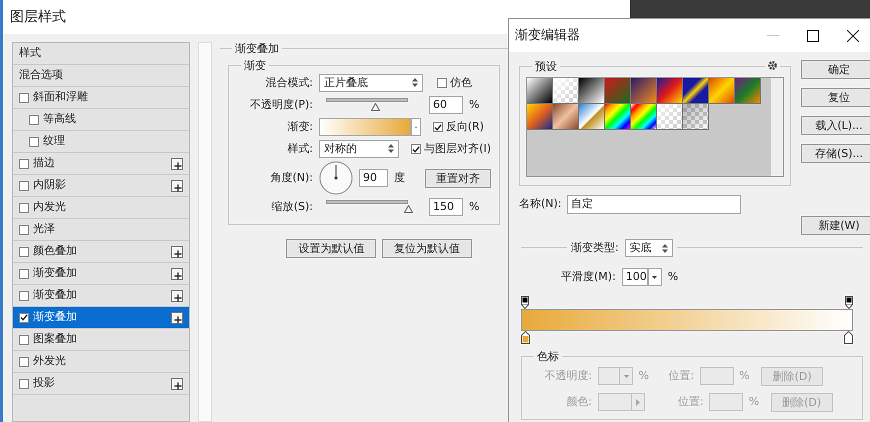  I want to click on item-label: 内发光, so click(49, 207).